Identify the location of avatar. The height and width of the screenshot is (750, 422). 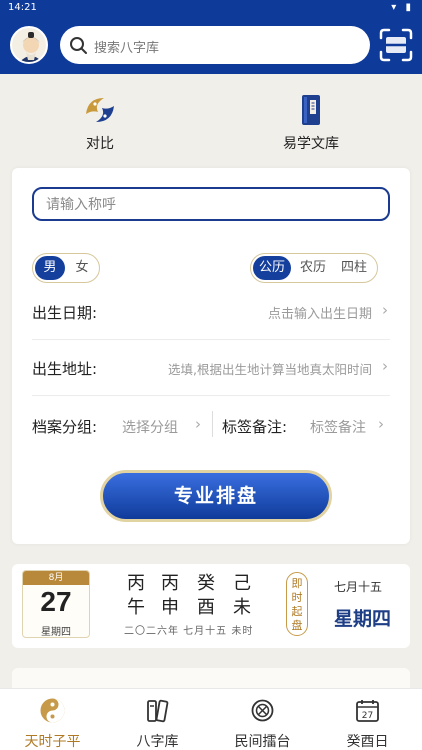
(29, 45).